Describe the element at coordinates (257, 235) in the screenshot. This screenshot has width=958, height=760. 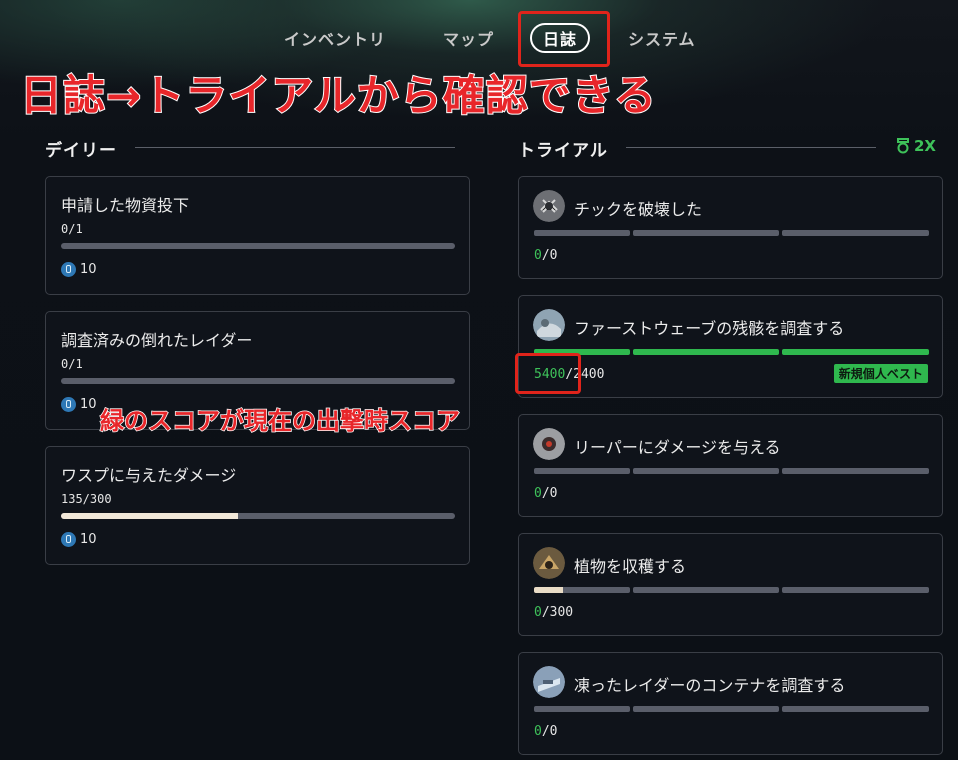
I see `daily-card: 申請した物資投下 0/1 10` at that location.